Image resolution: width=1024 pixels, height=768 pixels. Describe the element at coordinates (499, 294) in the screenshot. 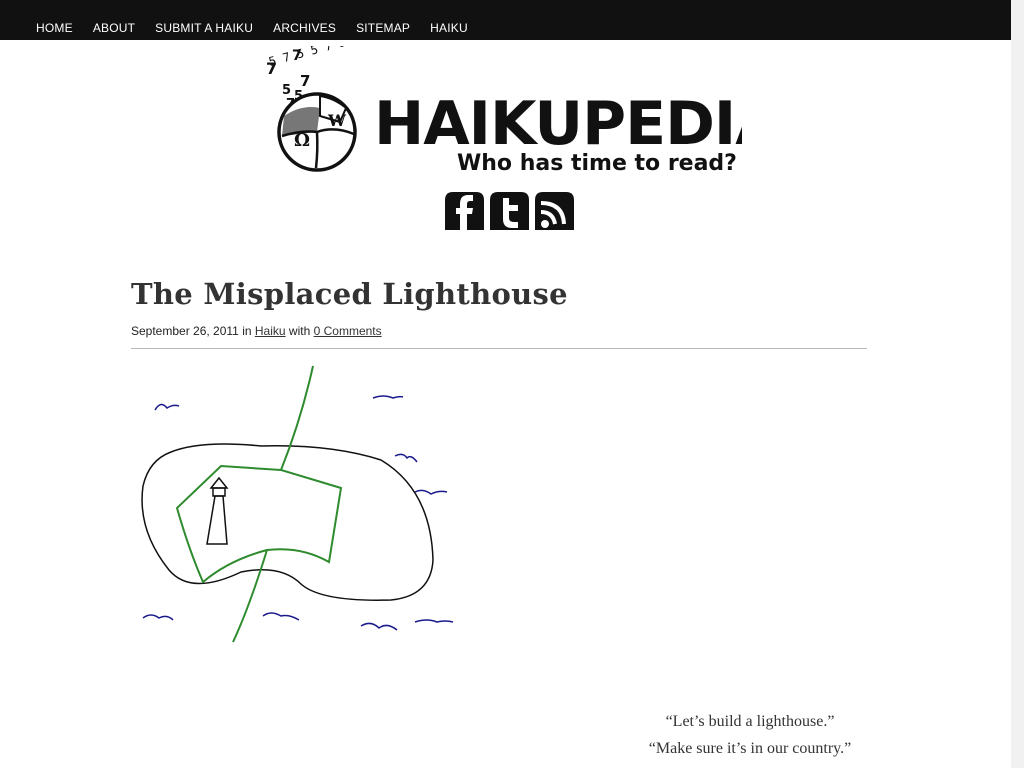

I see `post-title: The Misplaced Lighthouse` at that location.